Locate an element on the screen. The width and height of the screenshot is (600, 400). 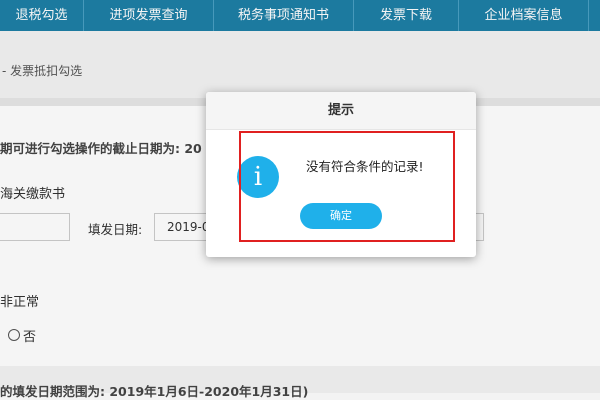
highlight-box is located at coordinates (347, 186).